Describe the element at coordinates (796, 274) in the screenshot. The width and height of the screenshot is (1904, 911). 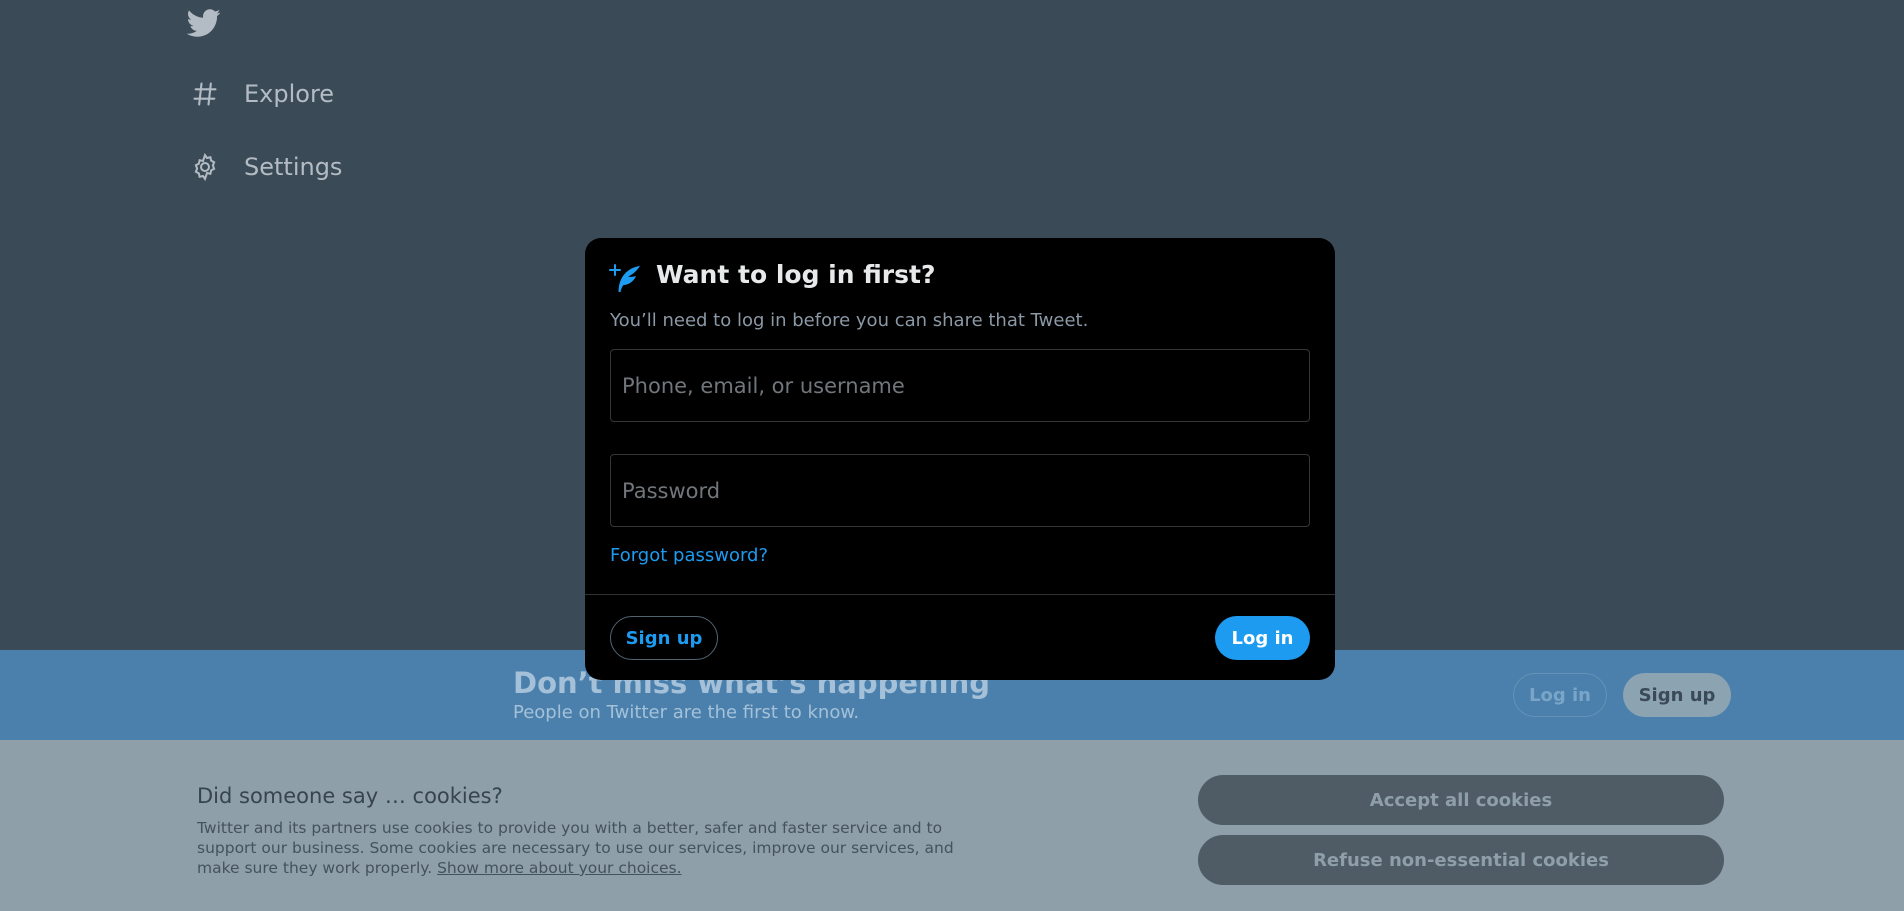
I see `modal-title: Want to log in first?` at that location.